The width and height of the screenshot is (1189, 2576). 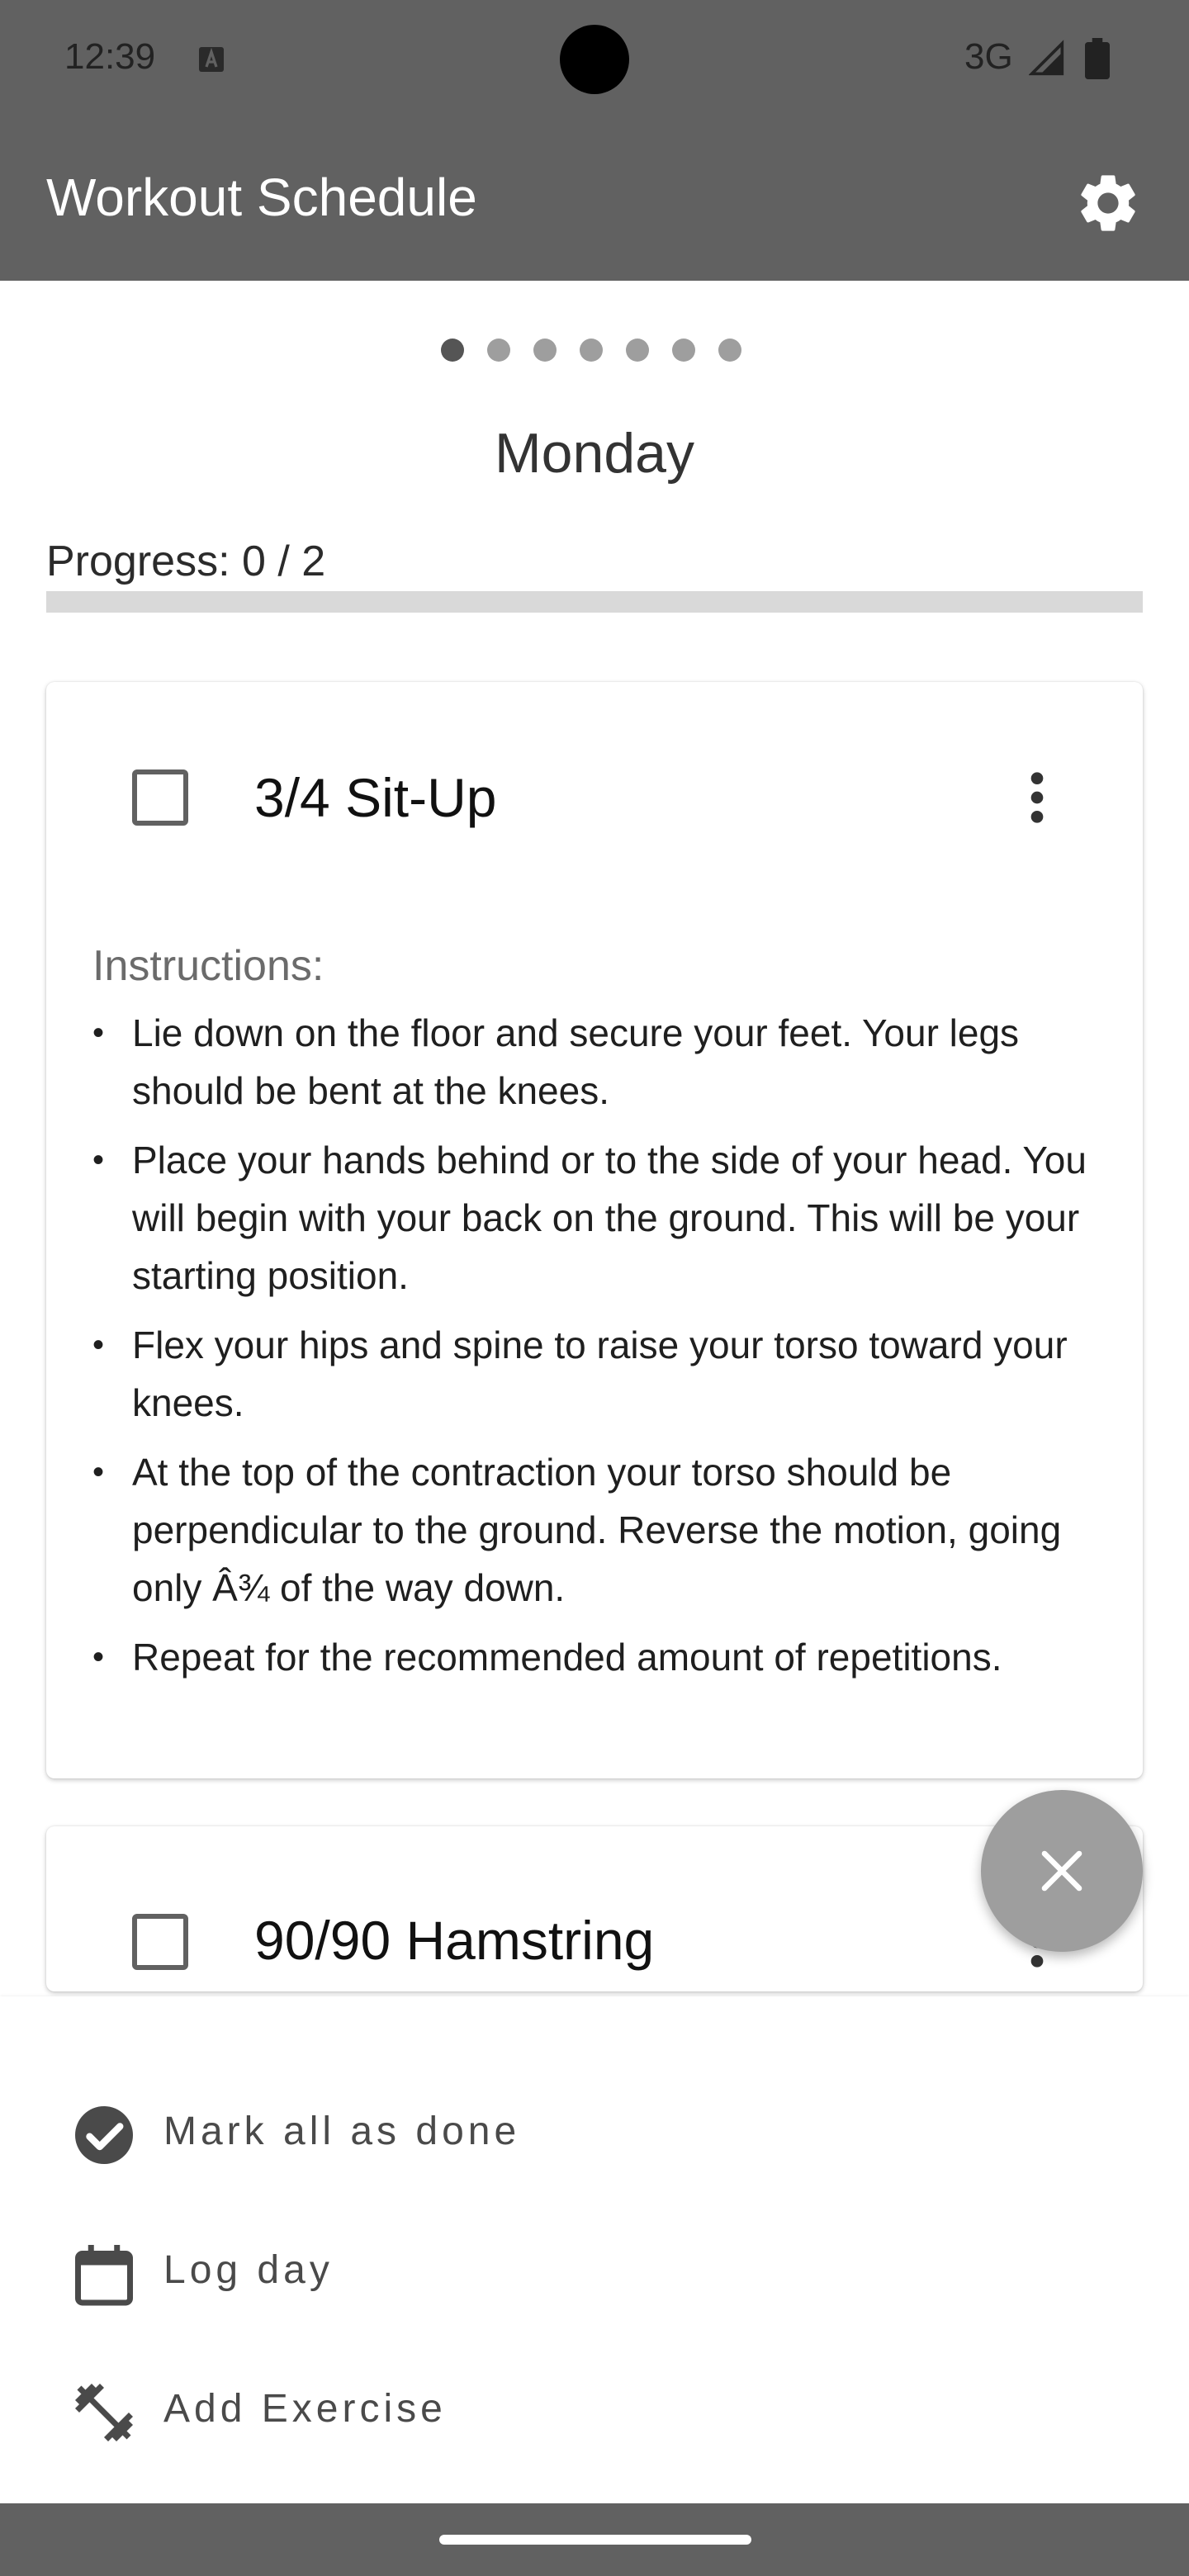 I want to click on day-pager-dots, so click(x=598, y=351).